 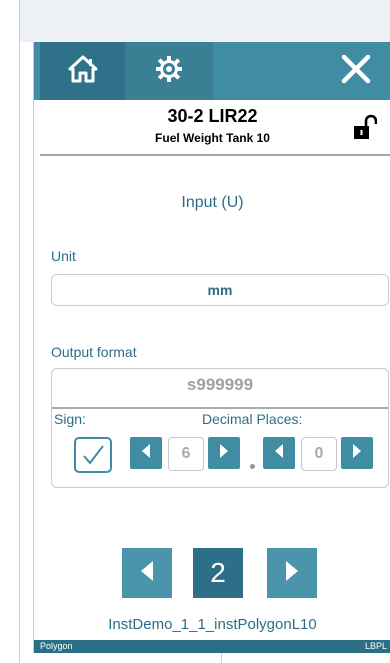 What do you see at coordinates (212, 624) in the screenshot?
I see `instance-name: InstDemo_1_1_instPolygonL10` at bounding box center [212, 624].